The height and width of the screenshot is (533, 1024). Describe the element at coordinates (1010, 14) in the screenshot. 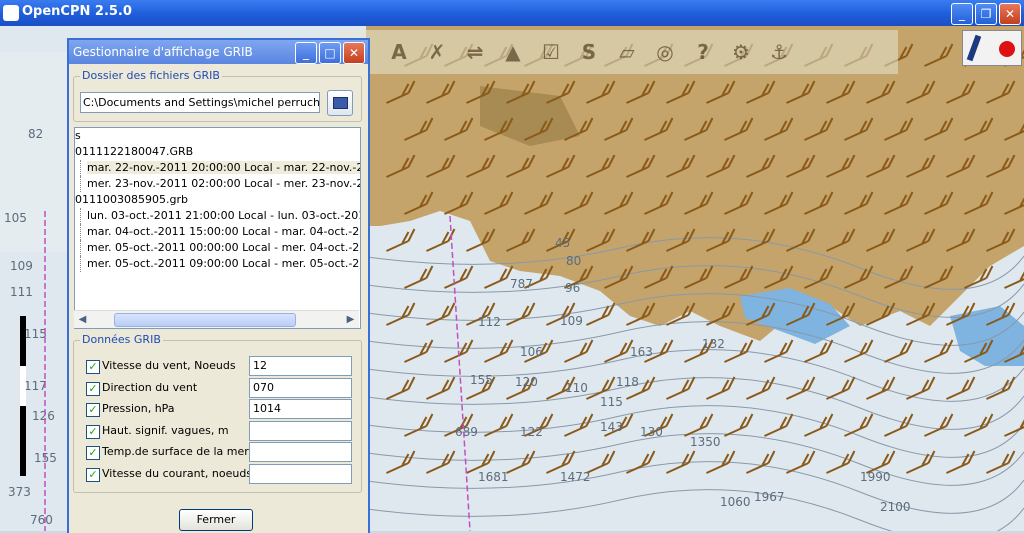

I see `close-button: ✕` at that location.